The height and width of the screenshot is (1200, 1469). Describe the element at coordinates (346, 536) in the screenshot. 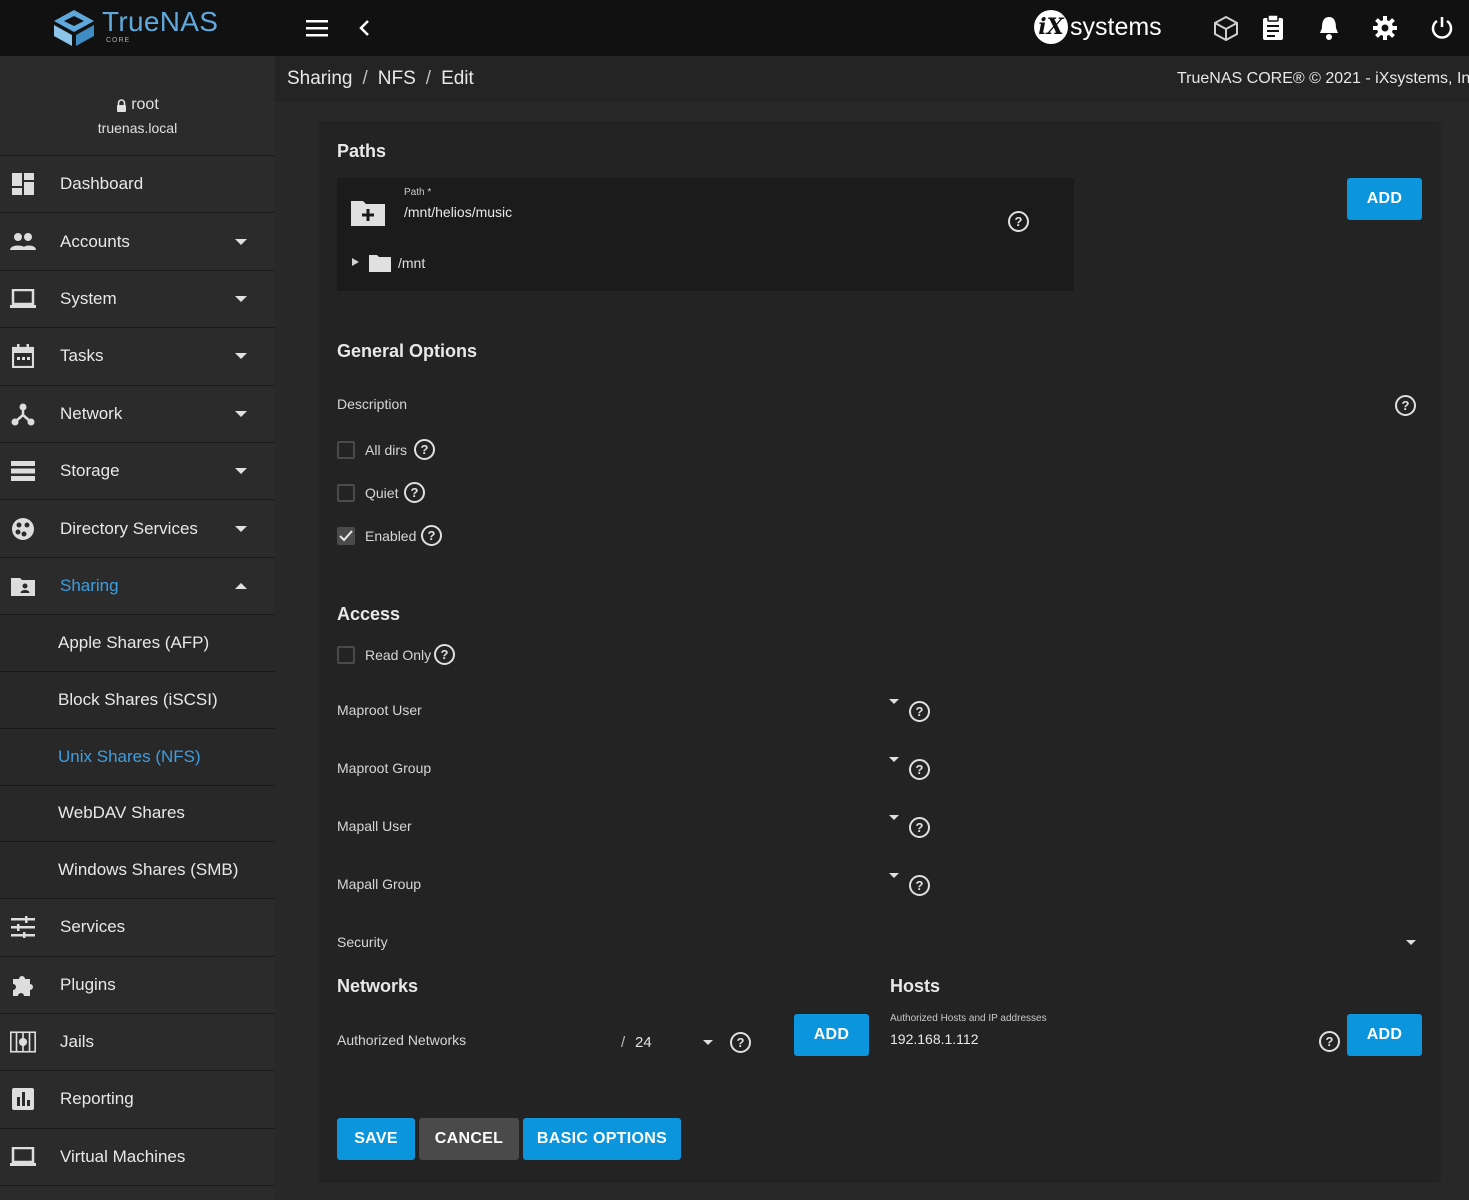

I see `enabled-checkbox` at that location.